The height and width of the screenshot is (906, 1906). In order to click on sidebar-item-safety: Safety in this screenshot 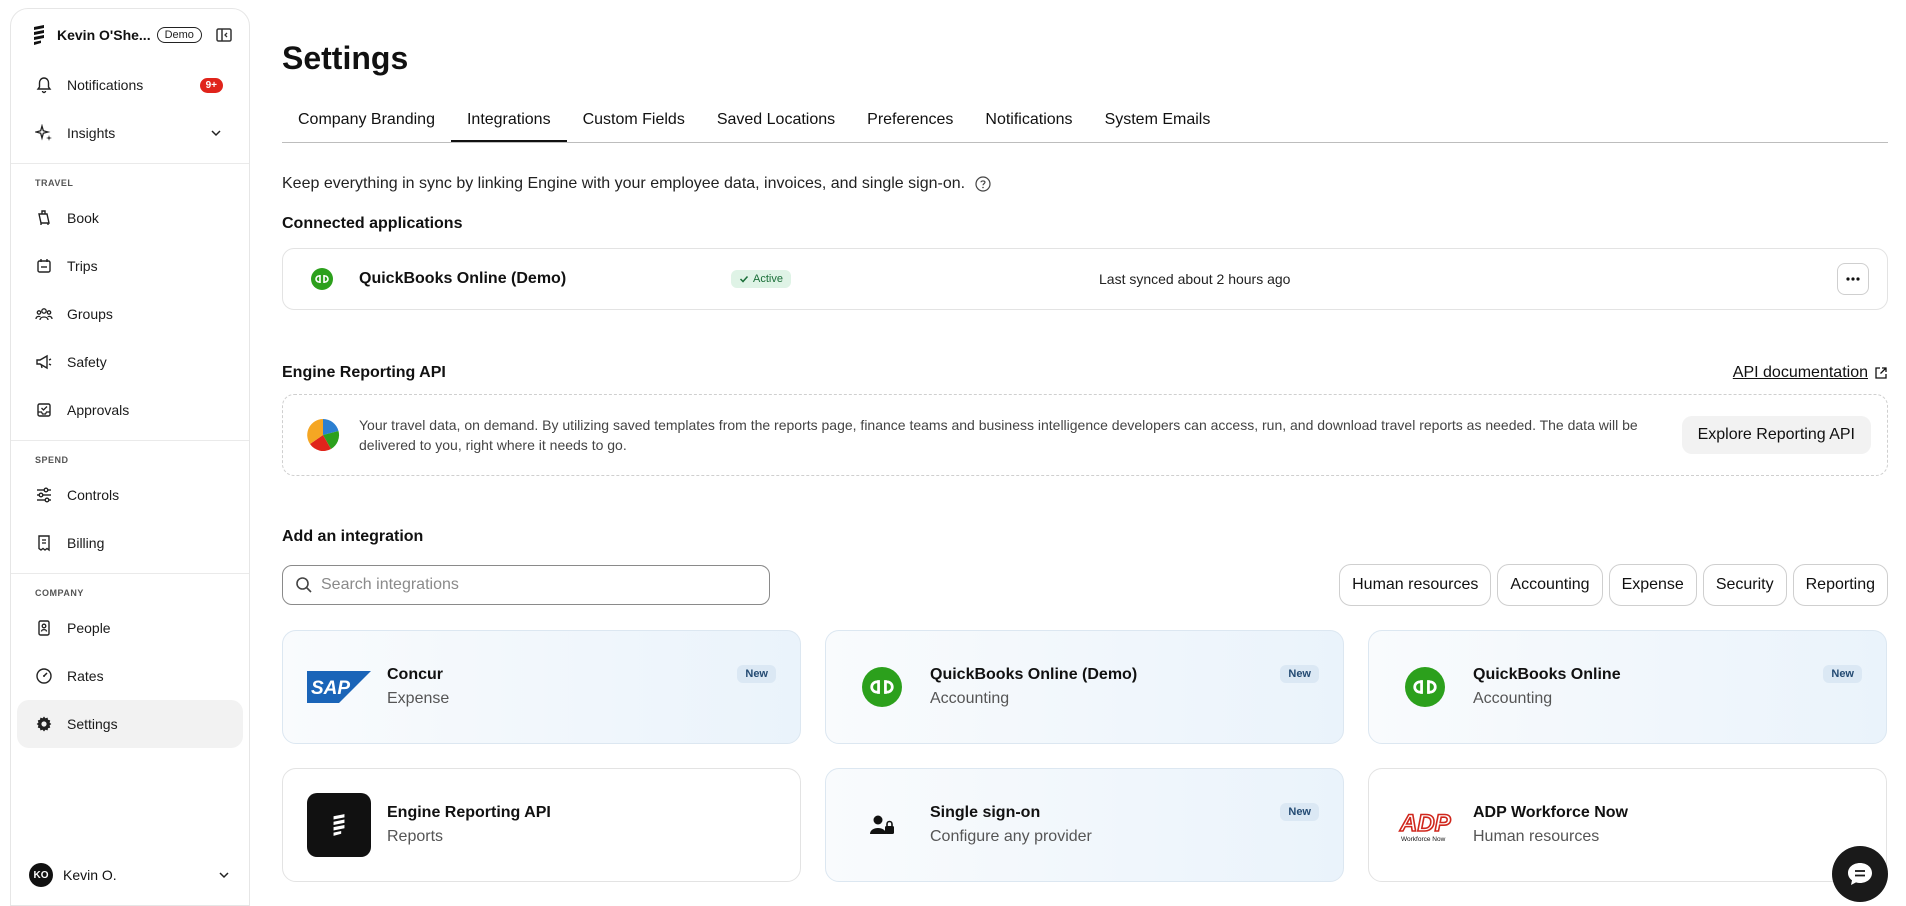, I will do `click(130, 362)`.